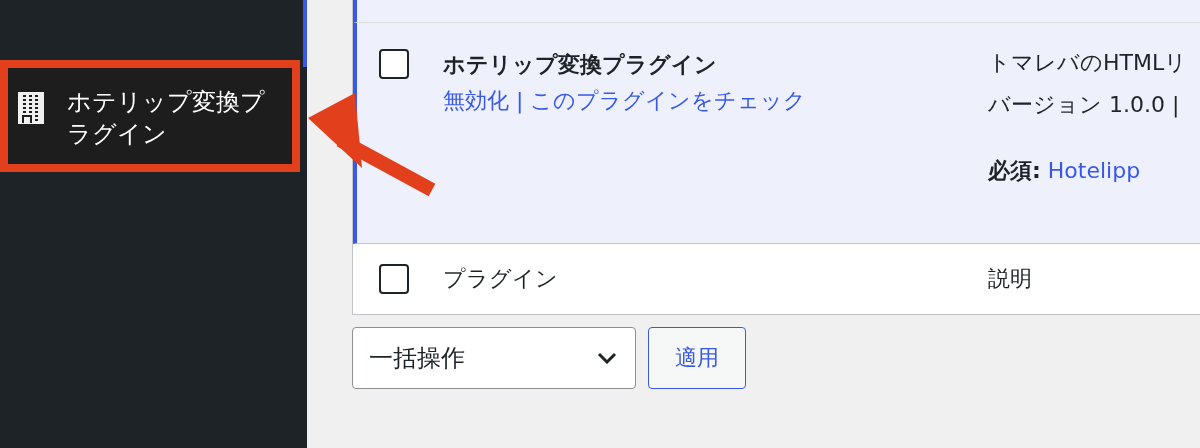  What do you see at coordinates (580, 65) in the screenshot?
I see `plugin-name: ホテリップ変換プラグイン` at bounding box center [580, 65].